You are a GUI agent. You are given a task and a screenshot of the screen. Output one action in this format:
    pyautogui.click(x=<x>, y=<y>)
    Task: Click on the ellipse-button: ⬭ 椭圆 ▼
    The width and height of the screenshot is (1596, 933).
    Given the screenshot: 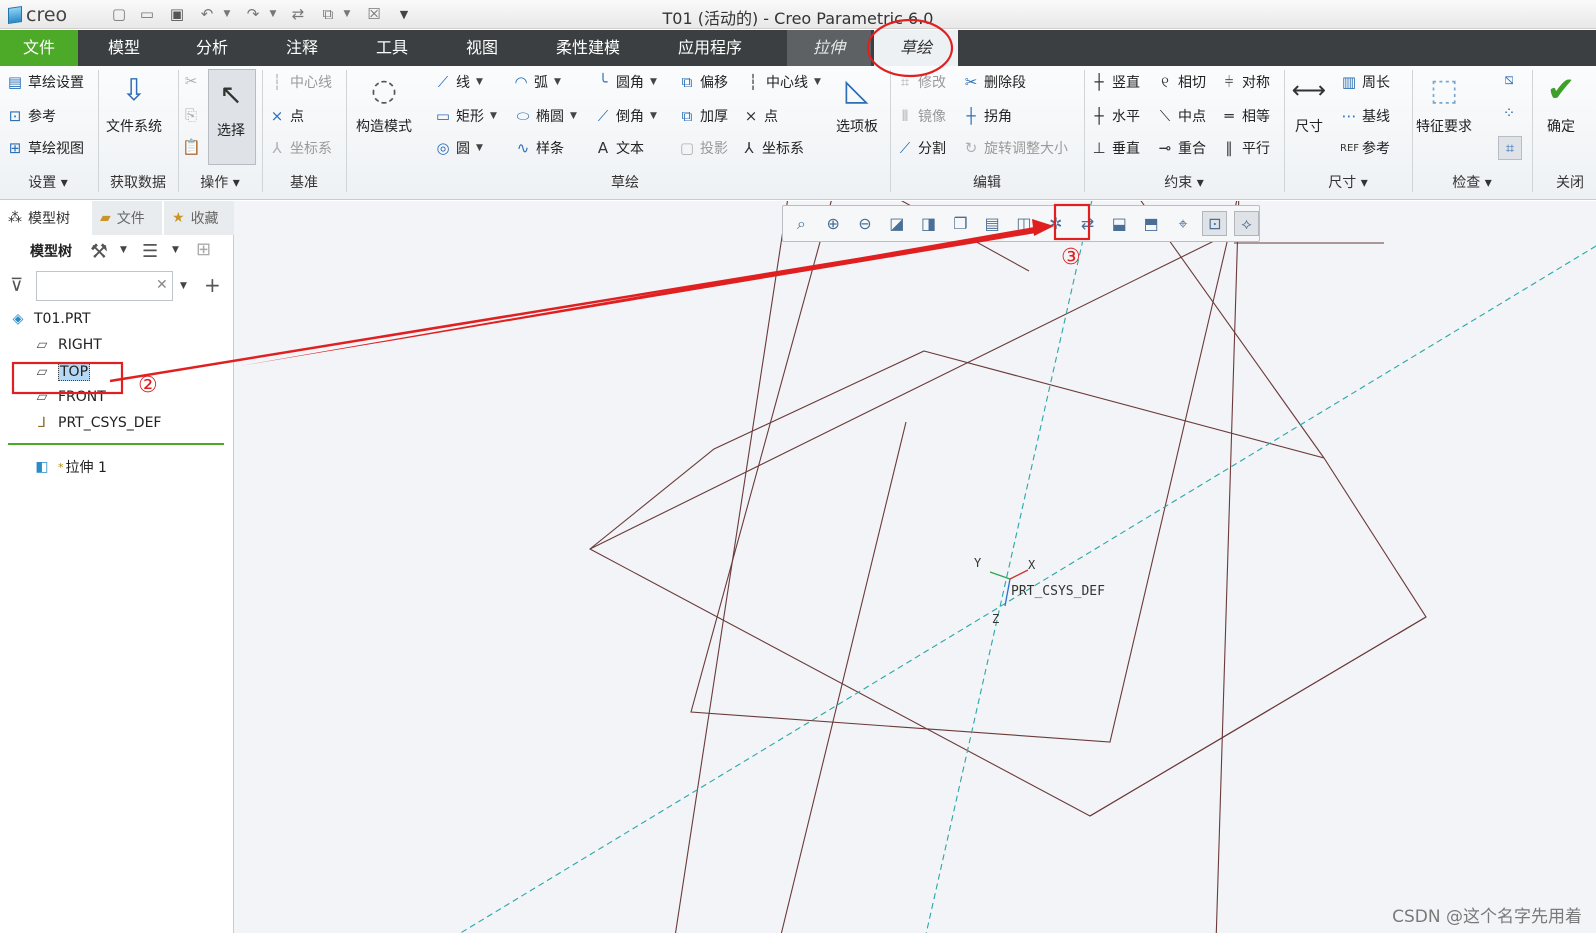 What is the action you would take?
    pyautogui.click(x=545, y=116)
    